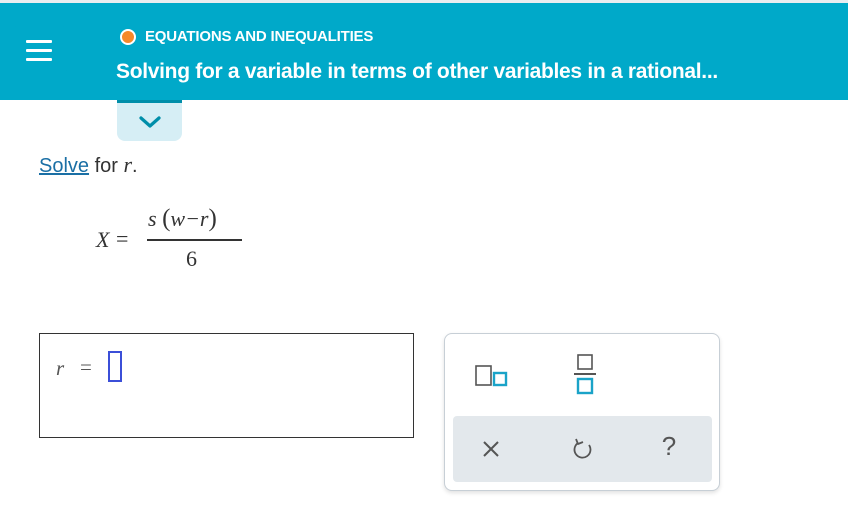  I want to click on solve-link: Solve, so click(64, 166).